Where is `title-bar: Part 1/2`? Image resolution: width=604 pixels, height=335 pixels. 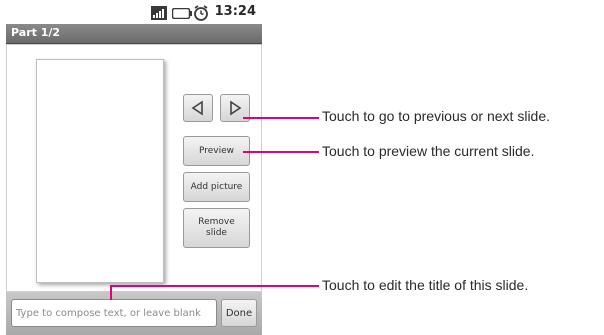
title-bar: Part 1/2 is located at coordinates (134, 34).